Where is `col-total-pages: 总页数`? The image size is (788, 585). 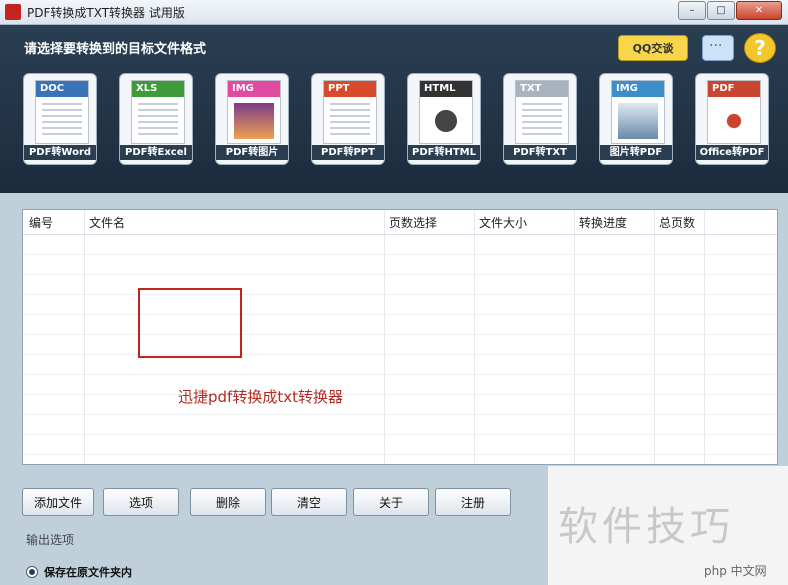 col-total-pages: 总页数 is located at coordinates (677, 222).